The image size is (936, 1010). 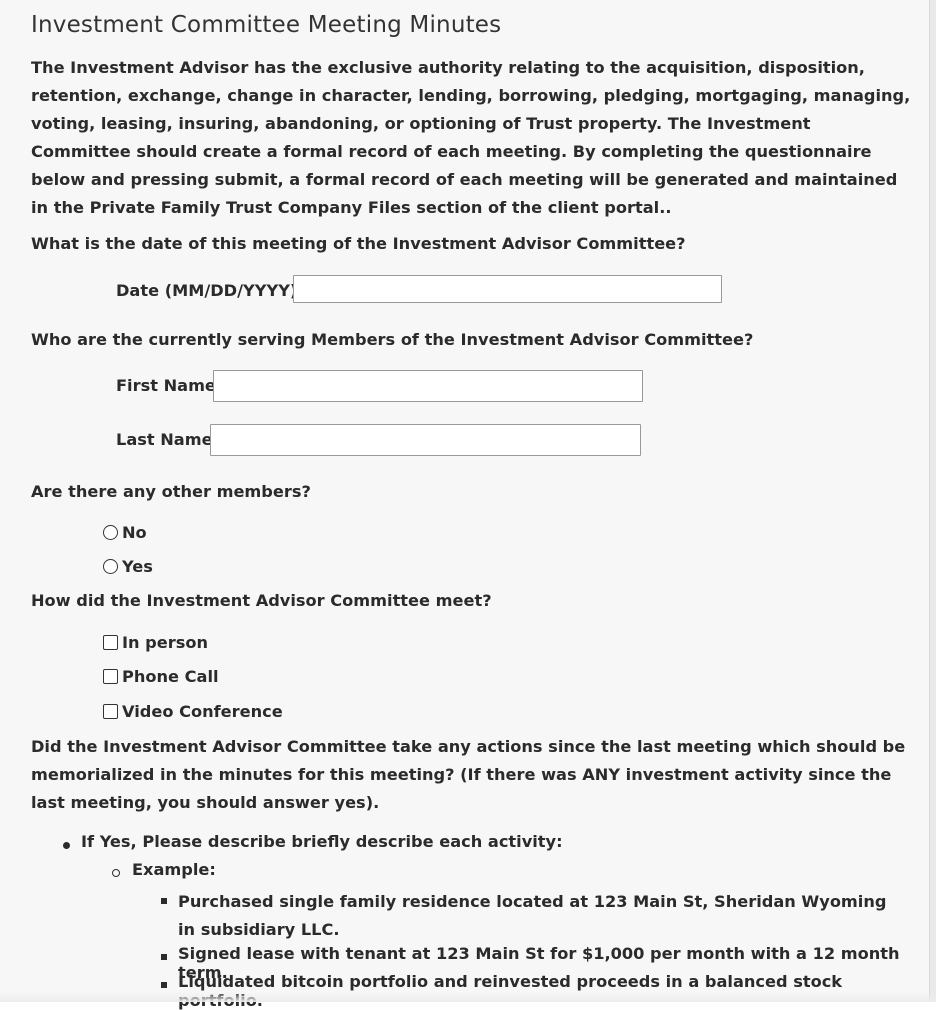 I want to click on scrollbar-track, so click(x=932, y=501).